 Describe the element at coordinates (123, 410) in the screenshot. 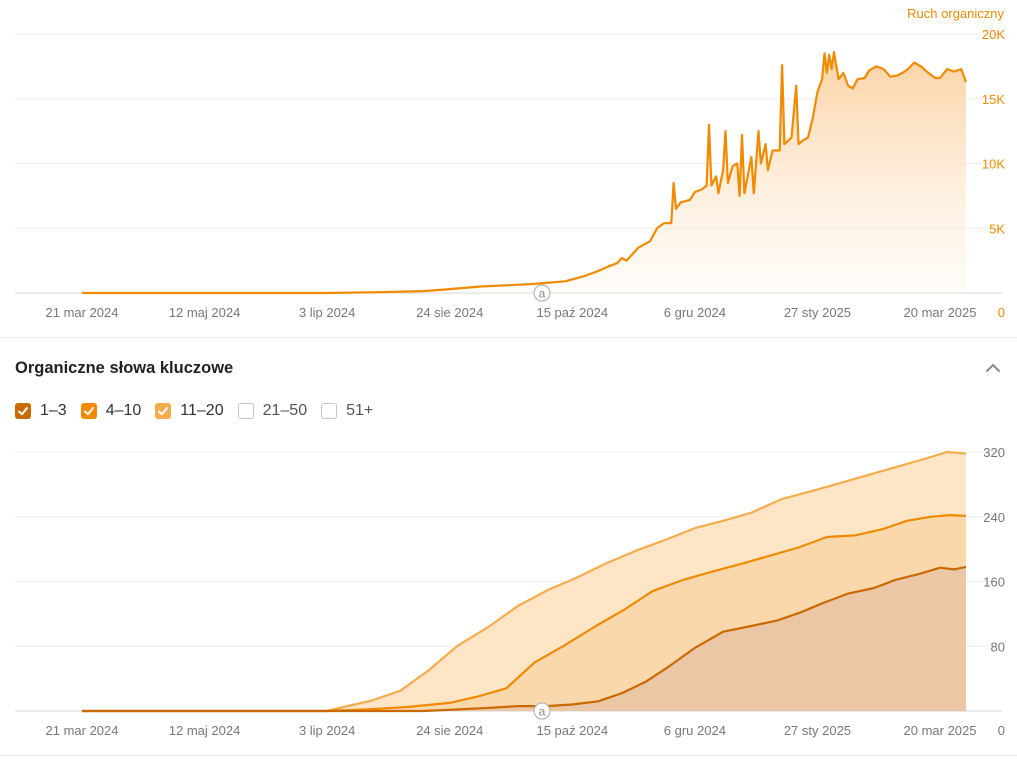

I see `filter-label: 4–10` at that location.